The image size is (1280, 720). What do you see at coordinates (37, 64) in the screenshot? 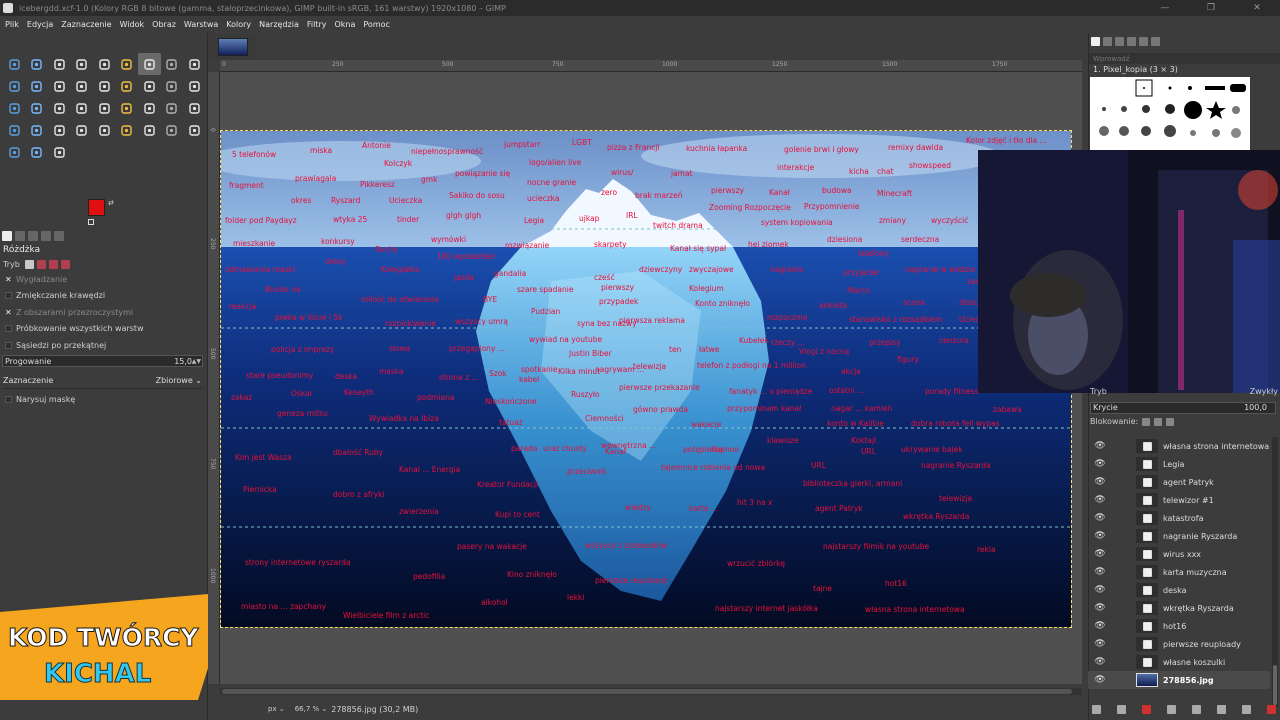
I see `align-tool-icon` at bounding box center [37, 64].